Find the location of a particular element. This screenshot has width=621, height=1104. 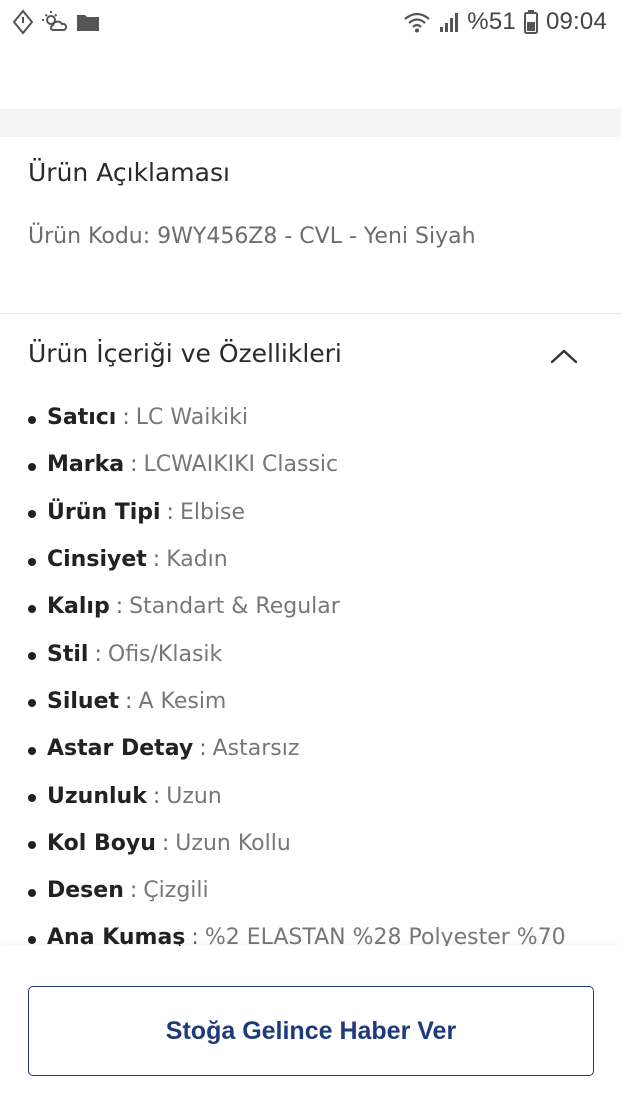

clock: 09:04 is located at coordinates (576, 21).